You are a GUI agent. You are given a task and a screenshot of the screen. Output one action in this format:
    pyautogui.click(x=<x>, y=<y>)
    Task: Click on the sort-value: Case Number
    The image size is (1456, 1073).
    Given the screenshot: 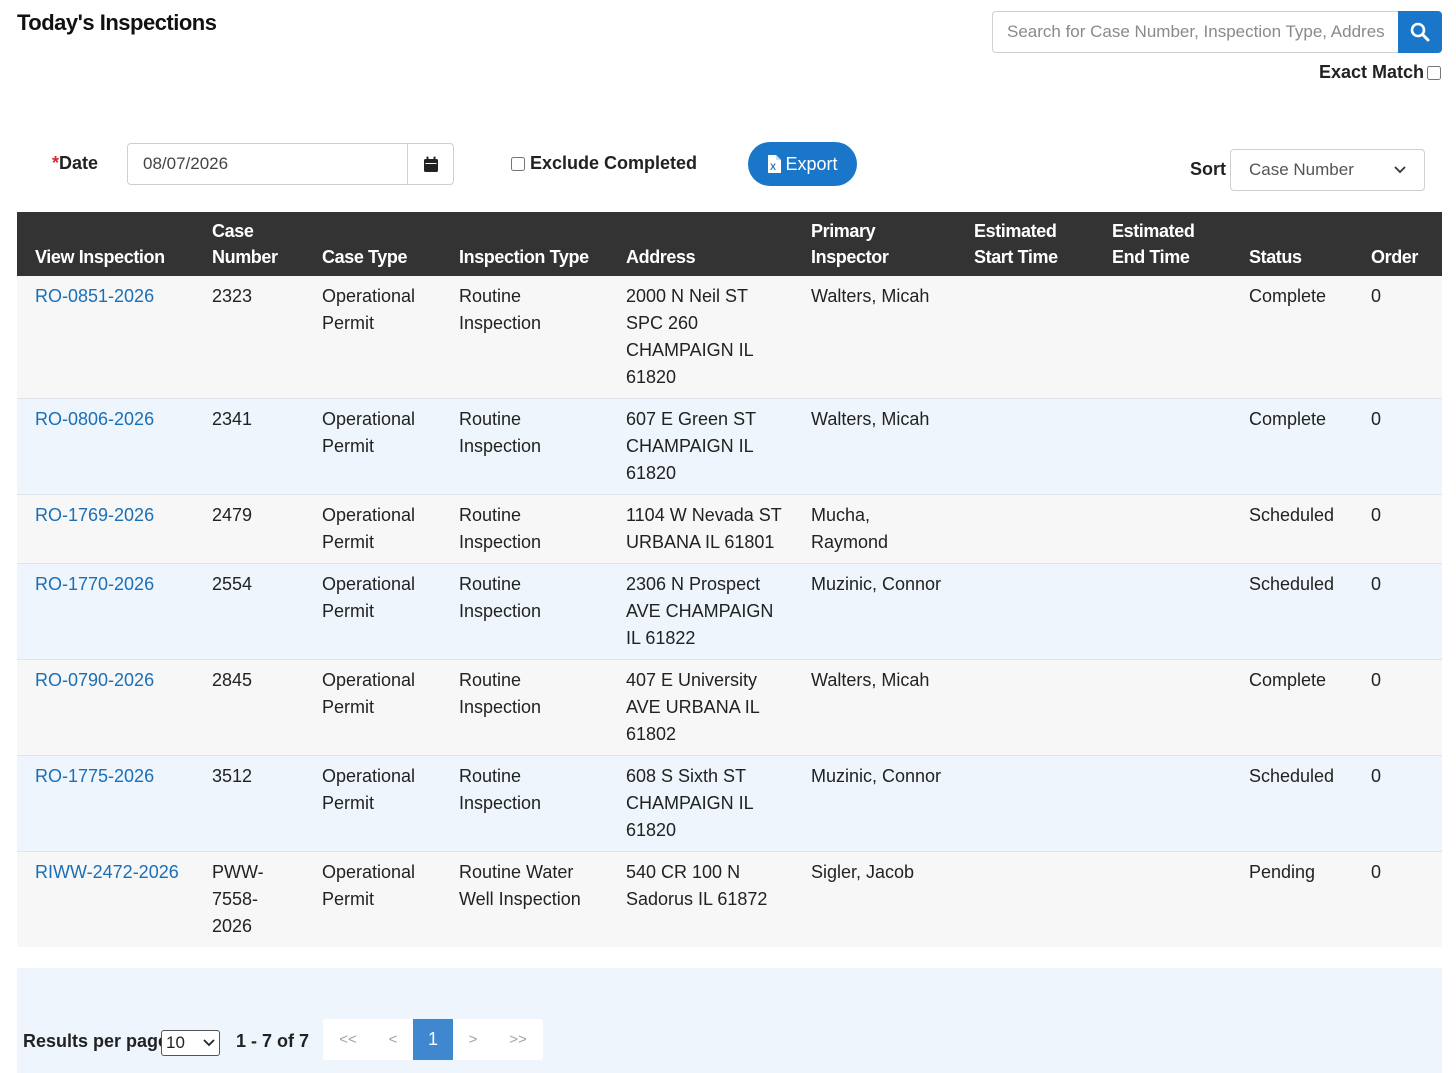 What is the action you would take?
    pyautogui.click(x=1301, y=169)
    